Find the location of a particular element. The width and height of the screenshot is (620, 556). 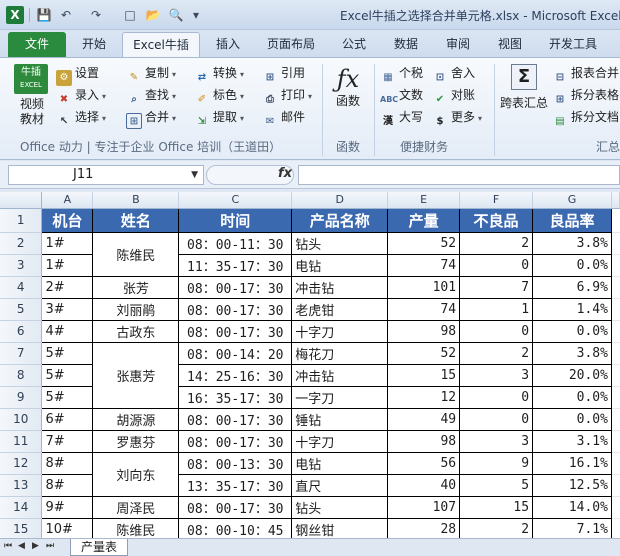

last-sheet-icon: ⏭ is located at coordinates (50, 546).